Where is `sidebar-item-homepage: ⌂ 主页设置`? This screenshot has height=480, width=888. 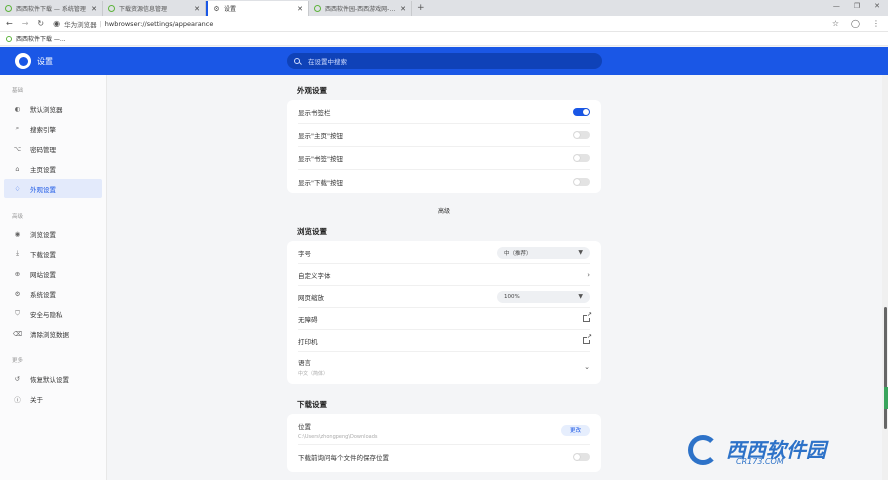
sidebar-item-homepage: ⌂ 主页设置 is located at coordinates (53, 168).